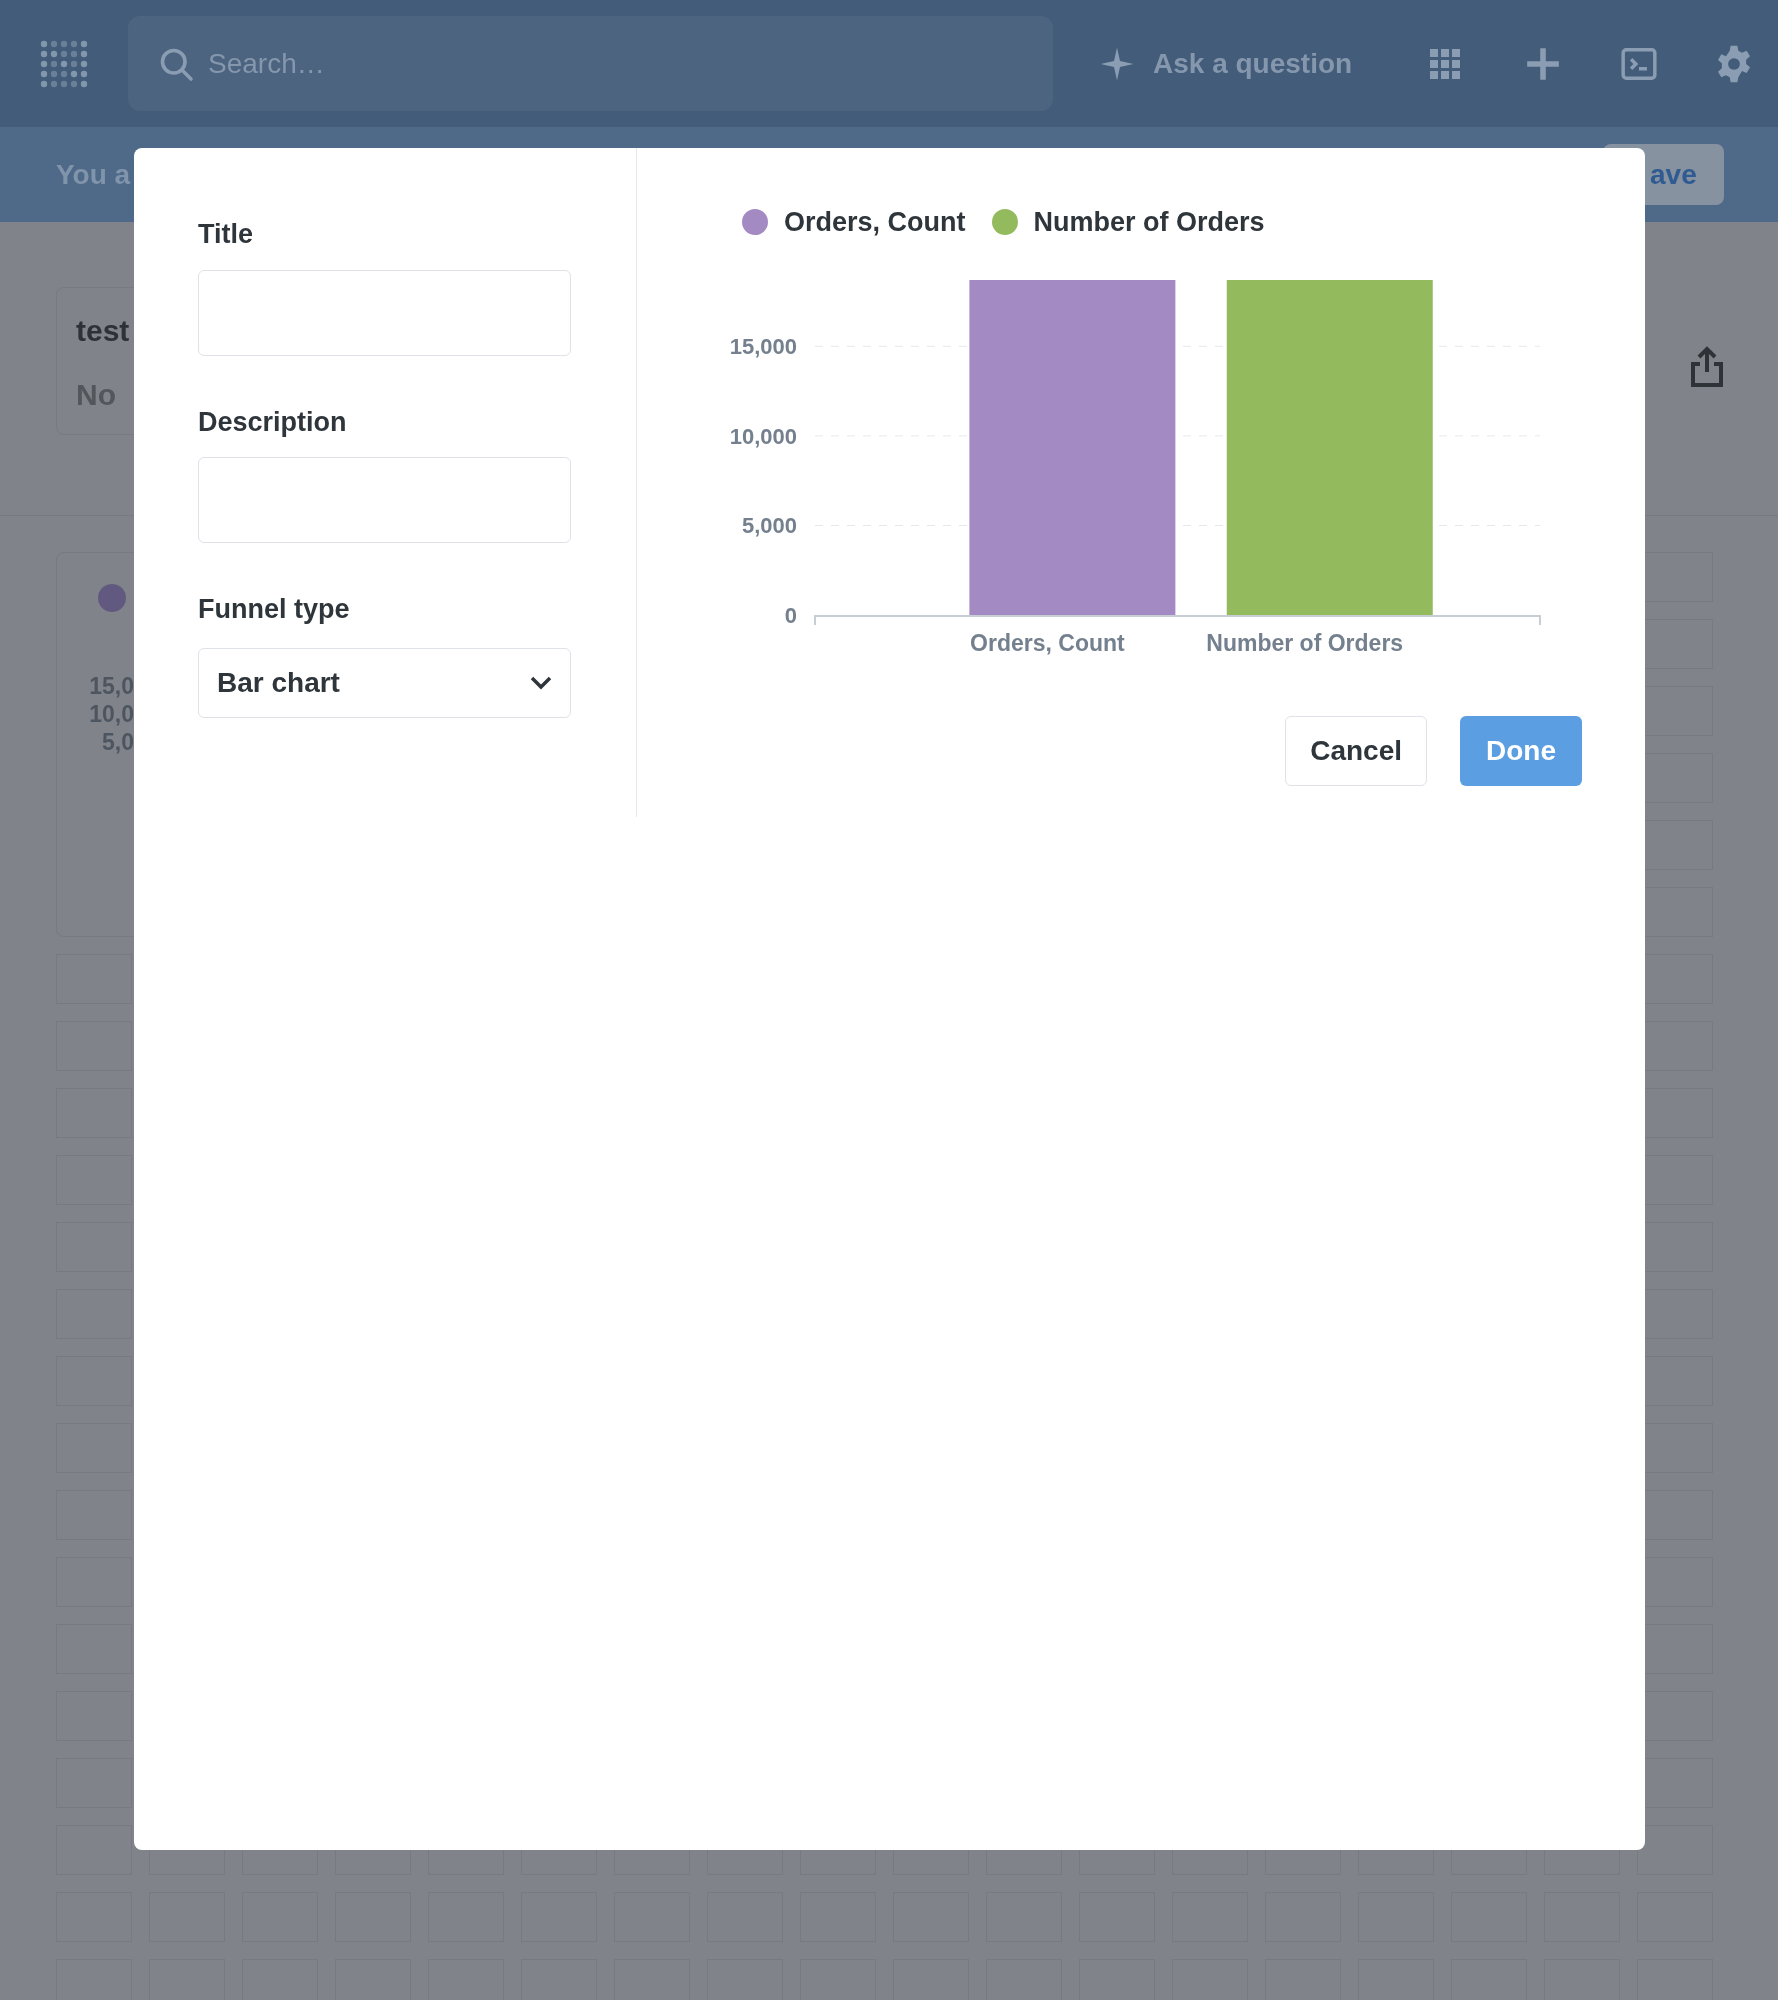  What do you see at coordinates (790, 615) in the screenshot?
I see `axis-tick-label: 0` at bounding box center [790, 615].